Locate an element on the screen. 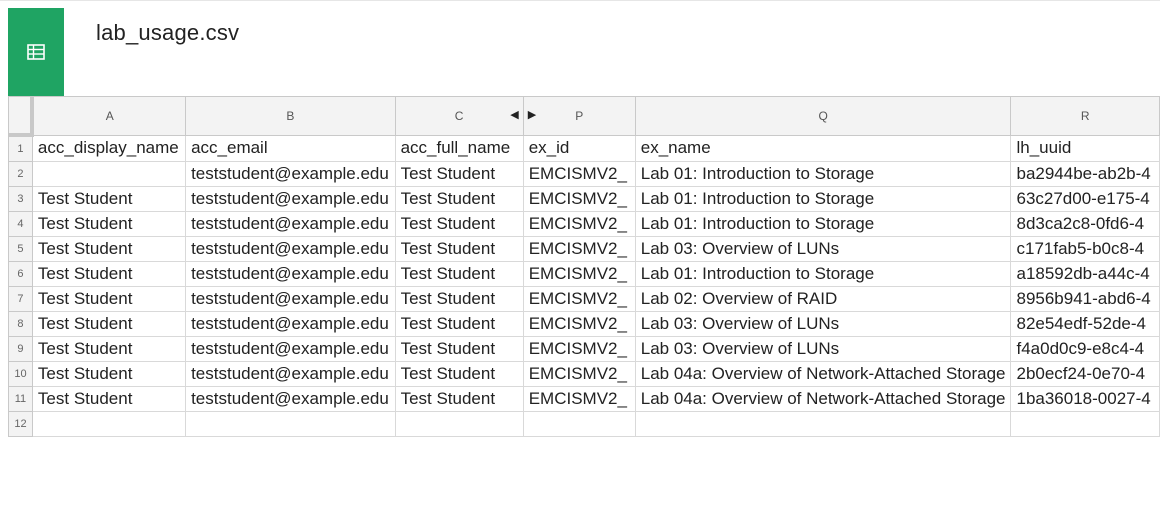  cell: ex_name is located at coordinates (823, 148).